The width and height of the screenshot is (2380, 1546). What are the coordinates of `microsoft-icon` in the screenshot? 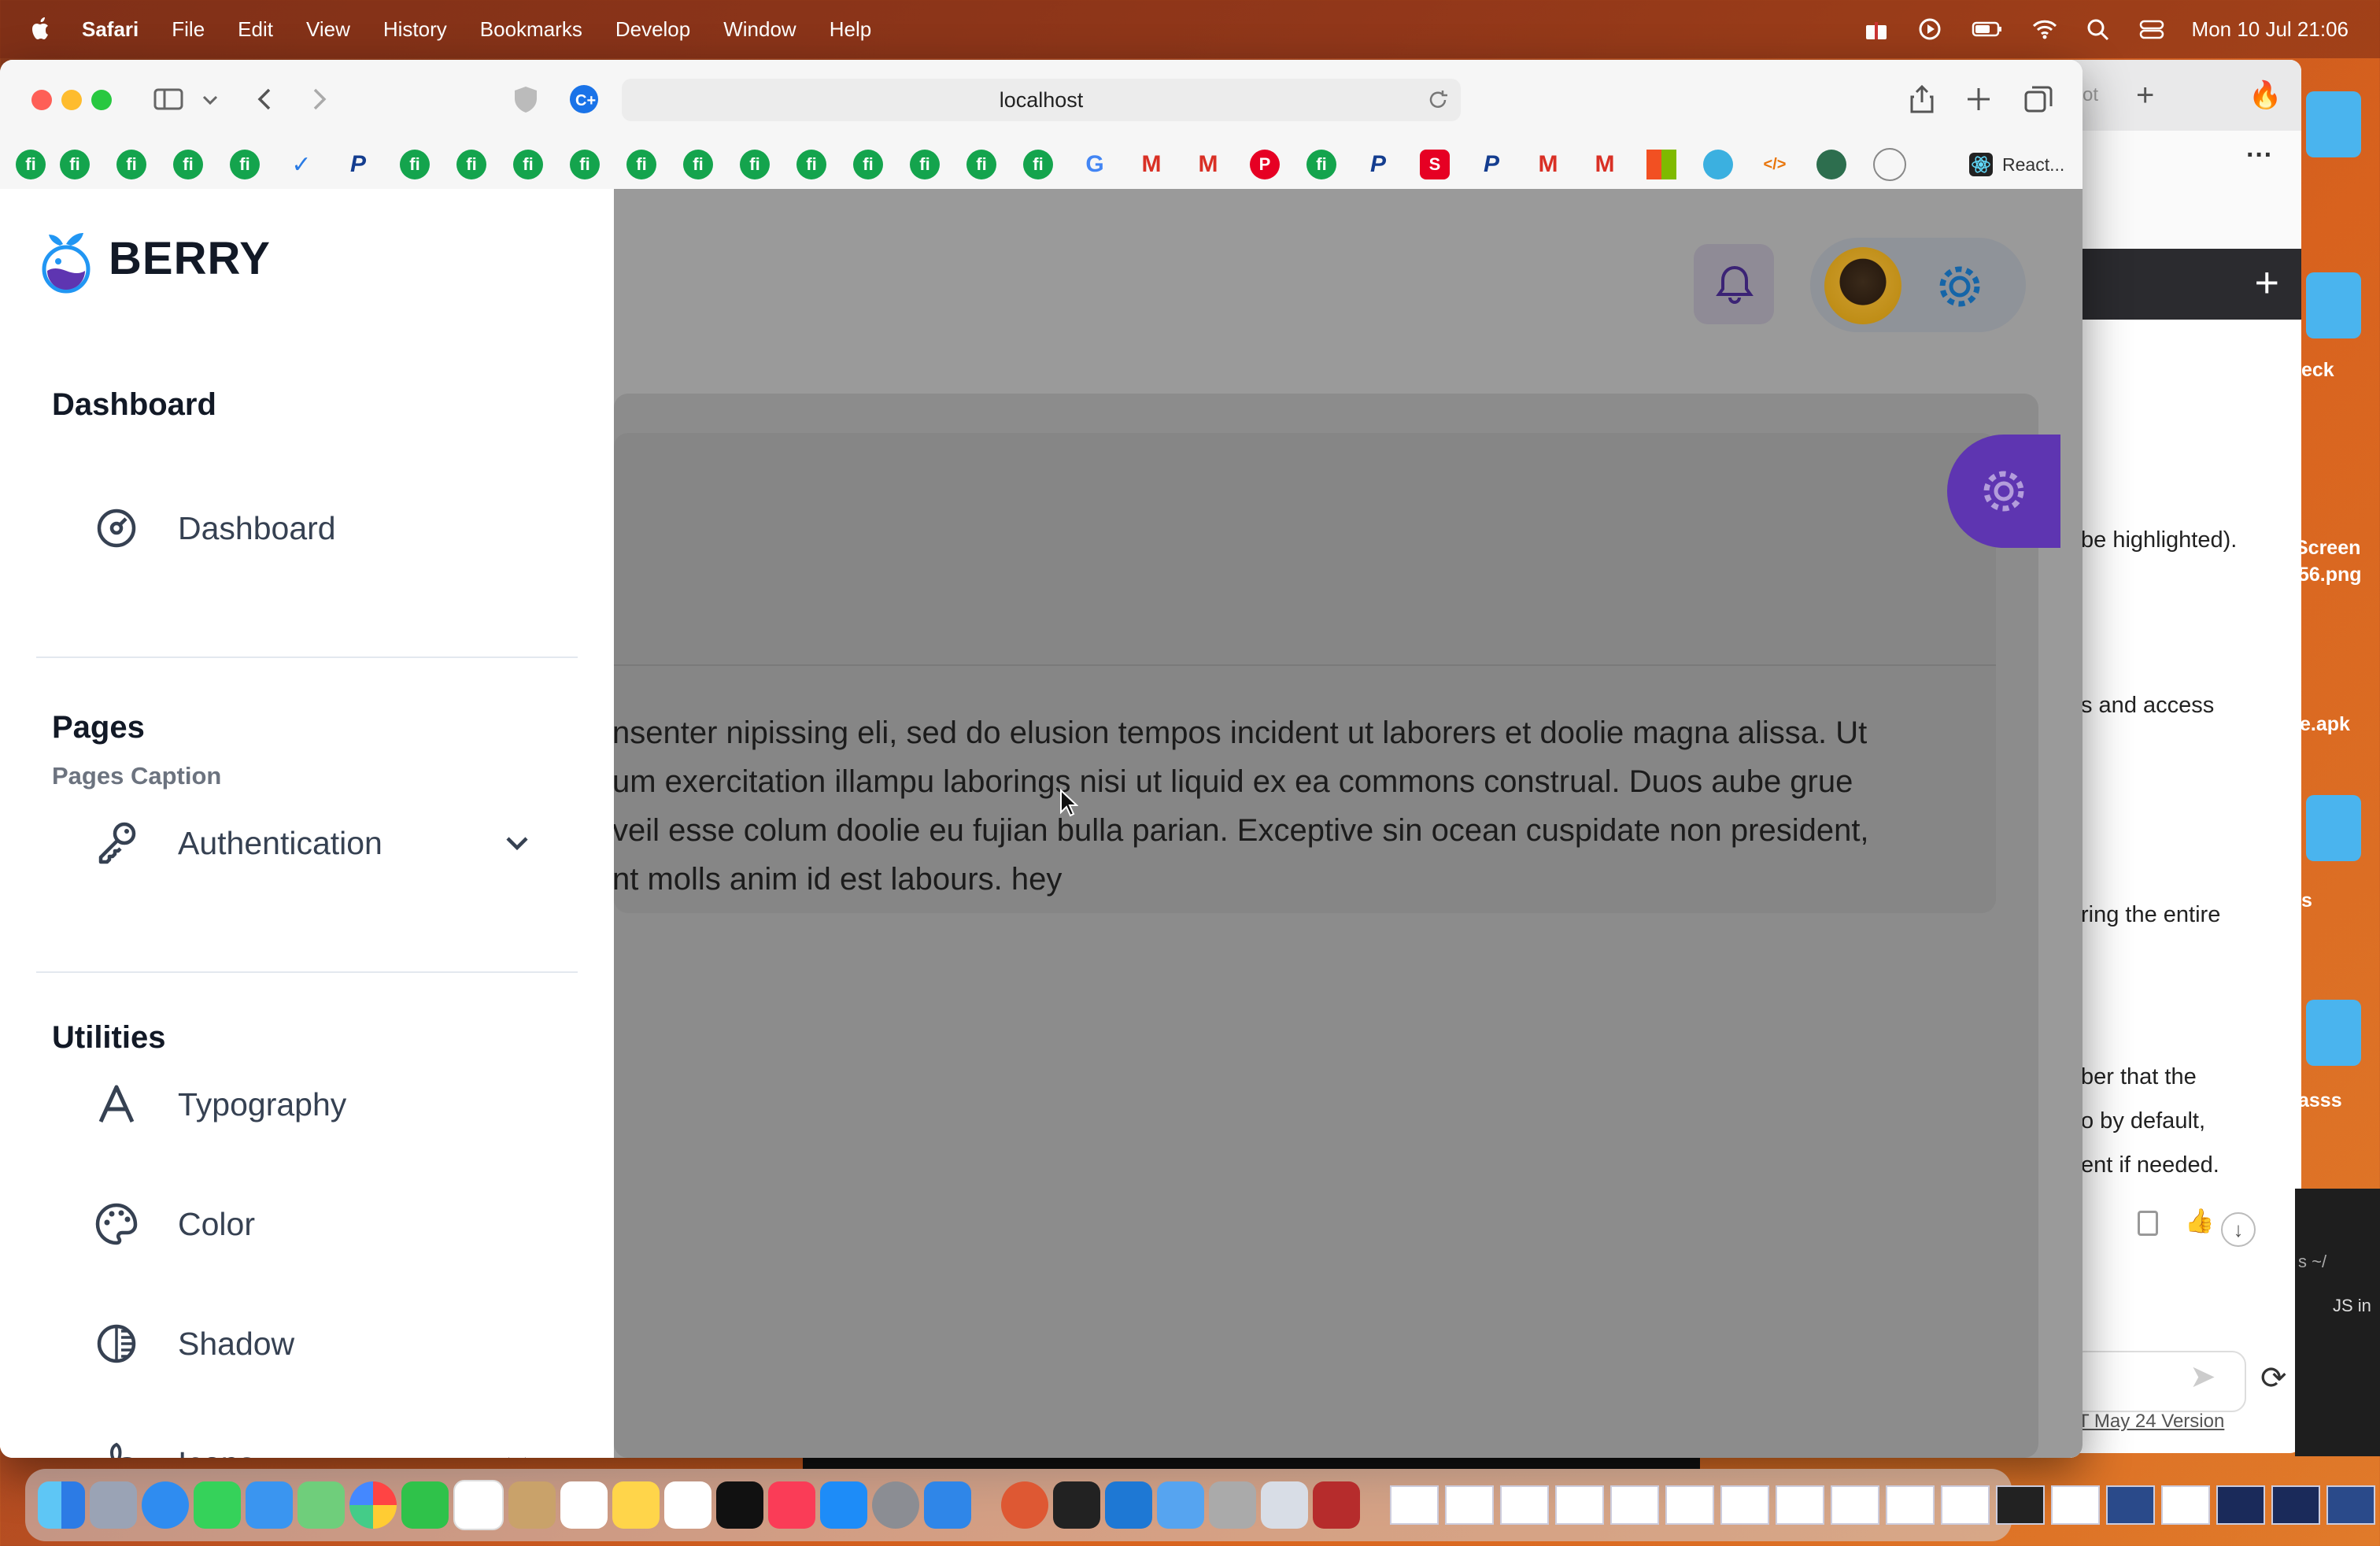 It's located at (1661, 165).